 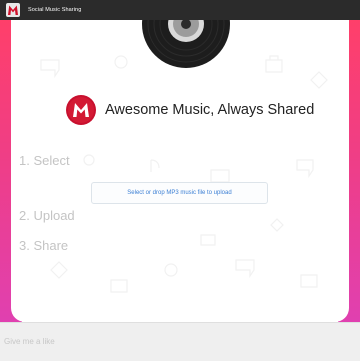 I want to click on footer-bar, so click(x=180, y=341).